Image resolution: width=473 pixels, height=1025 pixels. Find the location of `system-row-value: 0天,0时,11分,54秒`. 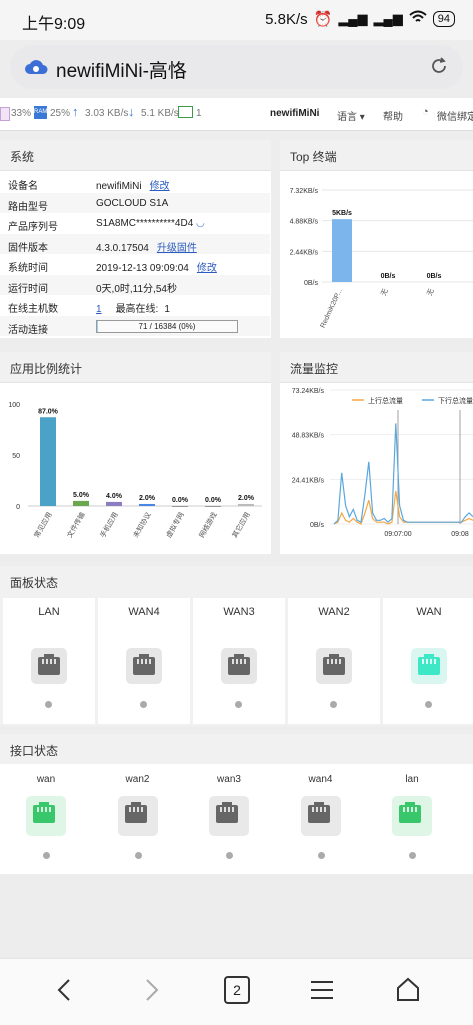

system-row-value: 0天,0时,11分,54秒 is located at coordinates (136, 287).